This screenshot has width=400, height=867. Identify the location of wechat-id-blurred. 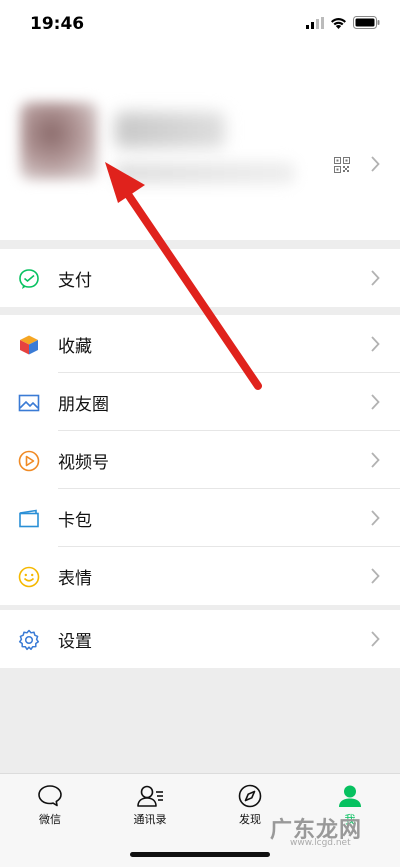
(205, 173).